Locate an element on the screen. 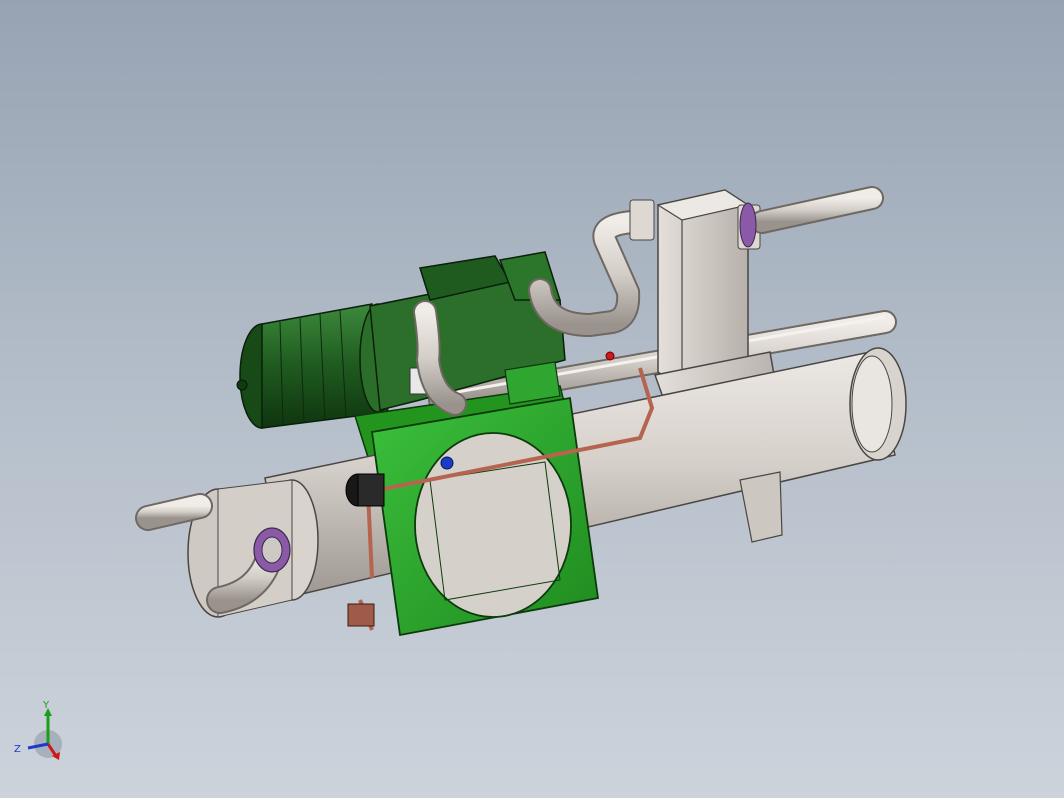  sight-glass is located at coordinates (365, 490).